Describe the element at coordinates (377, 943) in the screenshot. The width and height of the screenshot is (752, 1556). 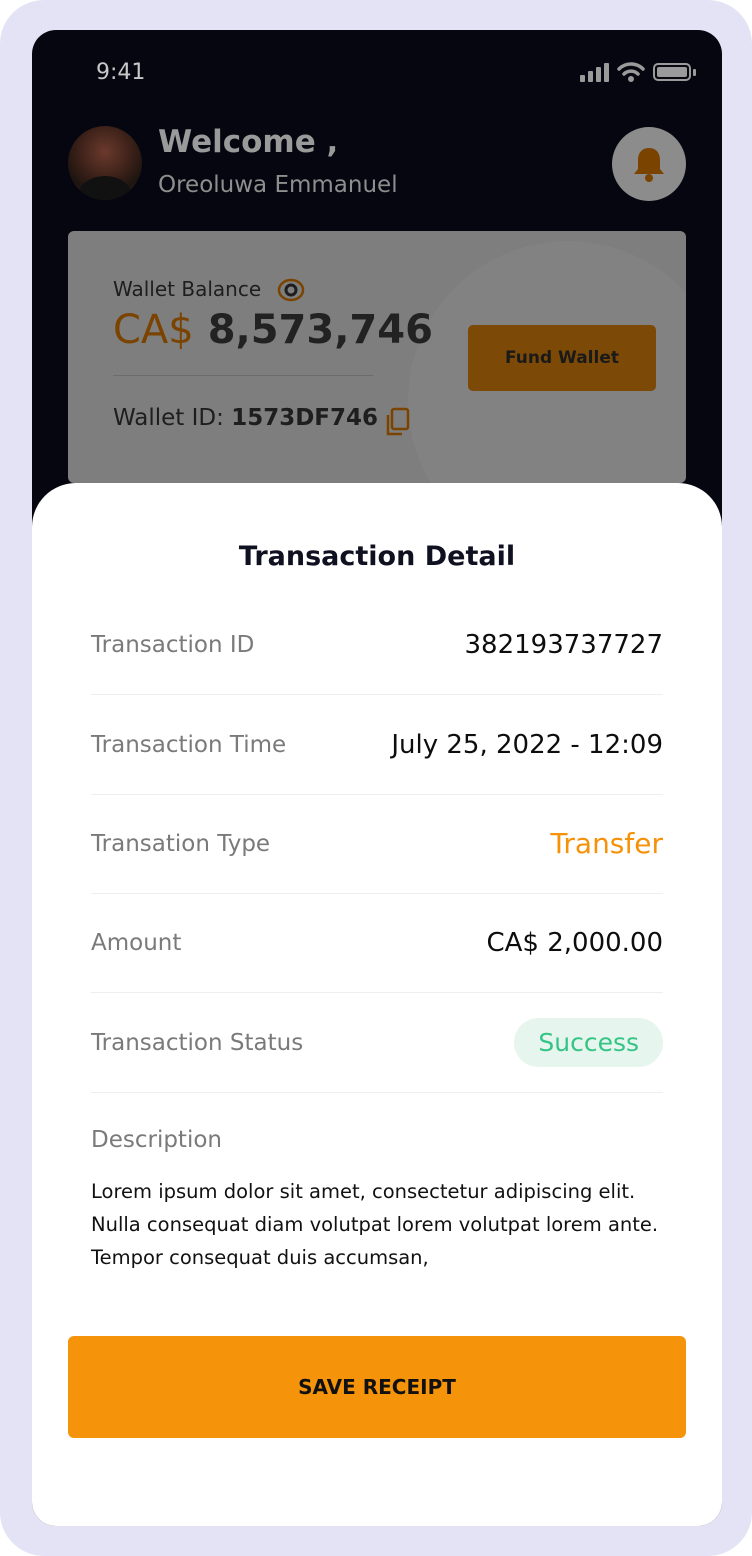
I see `row-amount: Amount CA$ 2,000.00` at that location.